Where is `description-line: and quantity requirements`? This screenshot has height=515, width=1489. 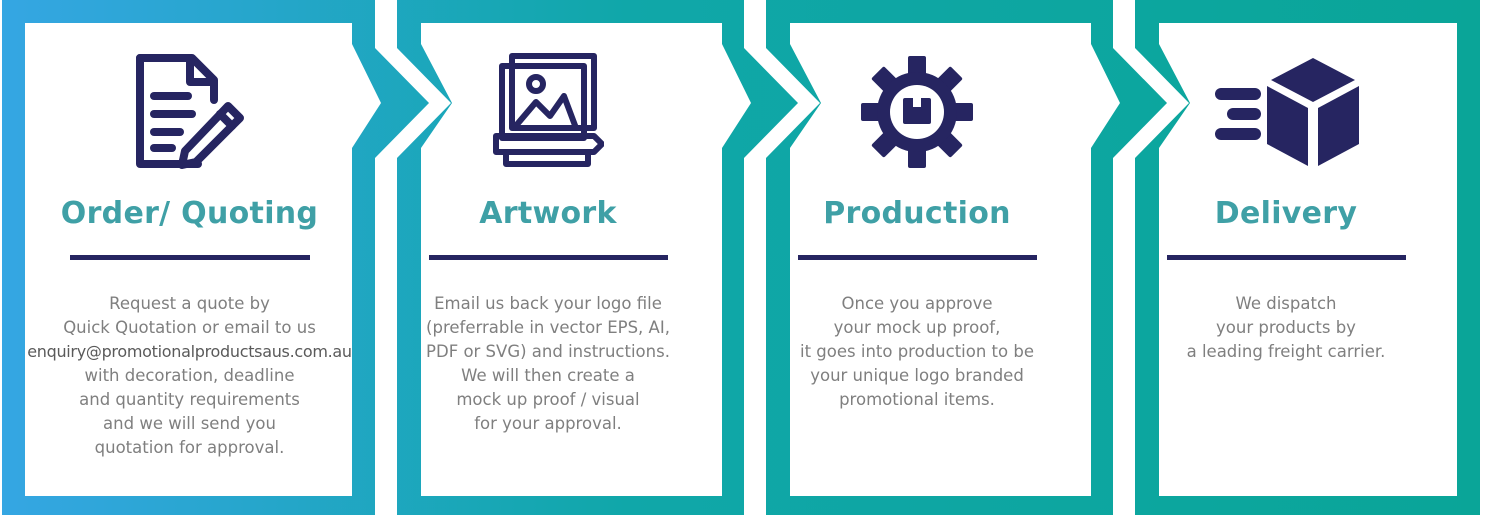
description-line: and quantity requirements is located at coordinates (189, 399).